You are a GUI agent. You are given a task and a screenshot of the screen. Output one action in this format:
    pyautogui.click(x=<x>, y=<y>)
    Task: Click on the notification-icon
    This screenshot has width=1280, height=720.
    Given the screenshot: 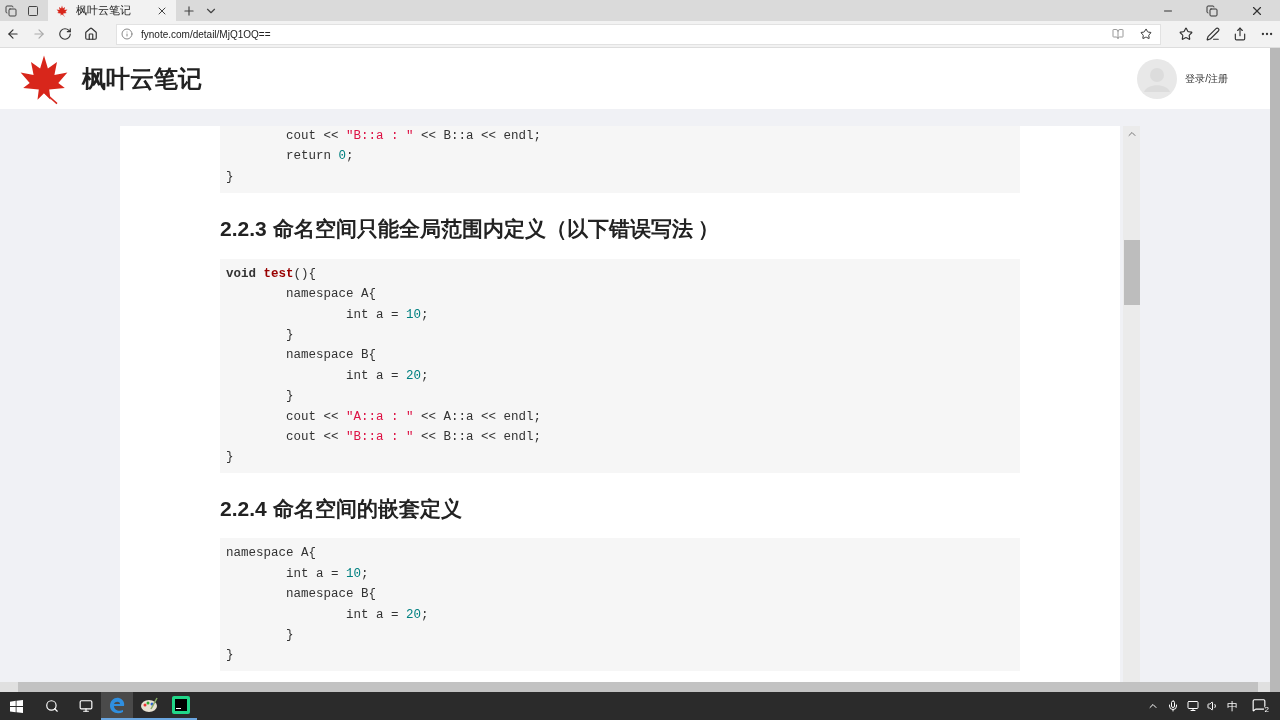 What is the action you would take?
    pyautogui.click(x=1259, y=705)
    